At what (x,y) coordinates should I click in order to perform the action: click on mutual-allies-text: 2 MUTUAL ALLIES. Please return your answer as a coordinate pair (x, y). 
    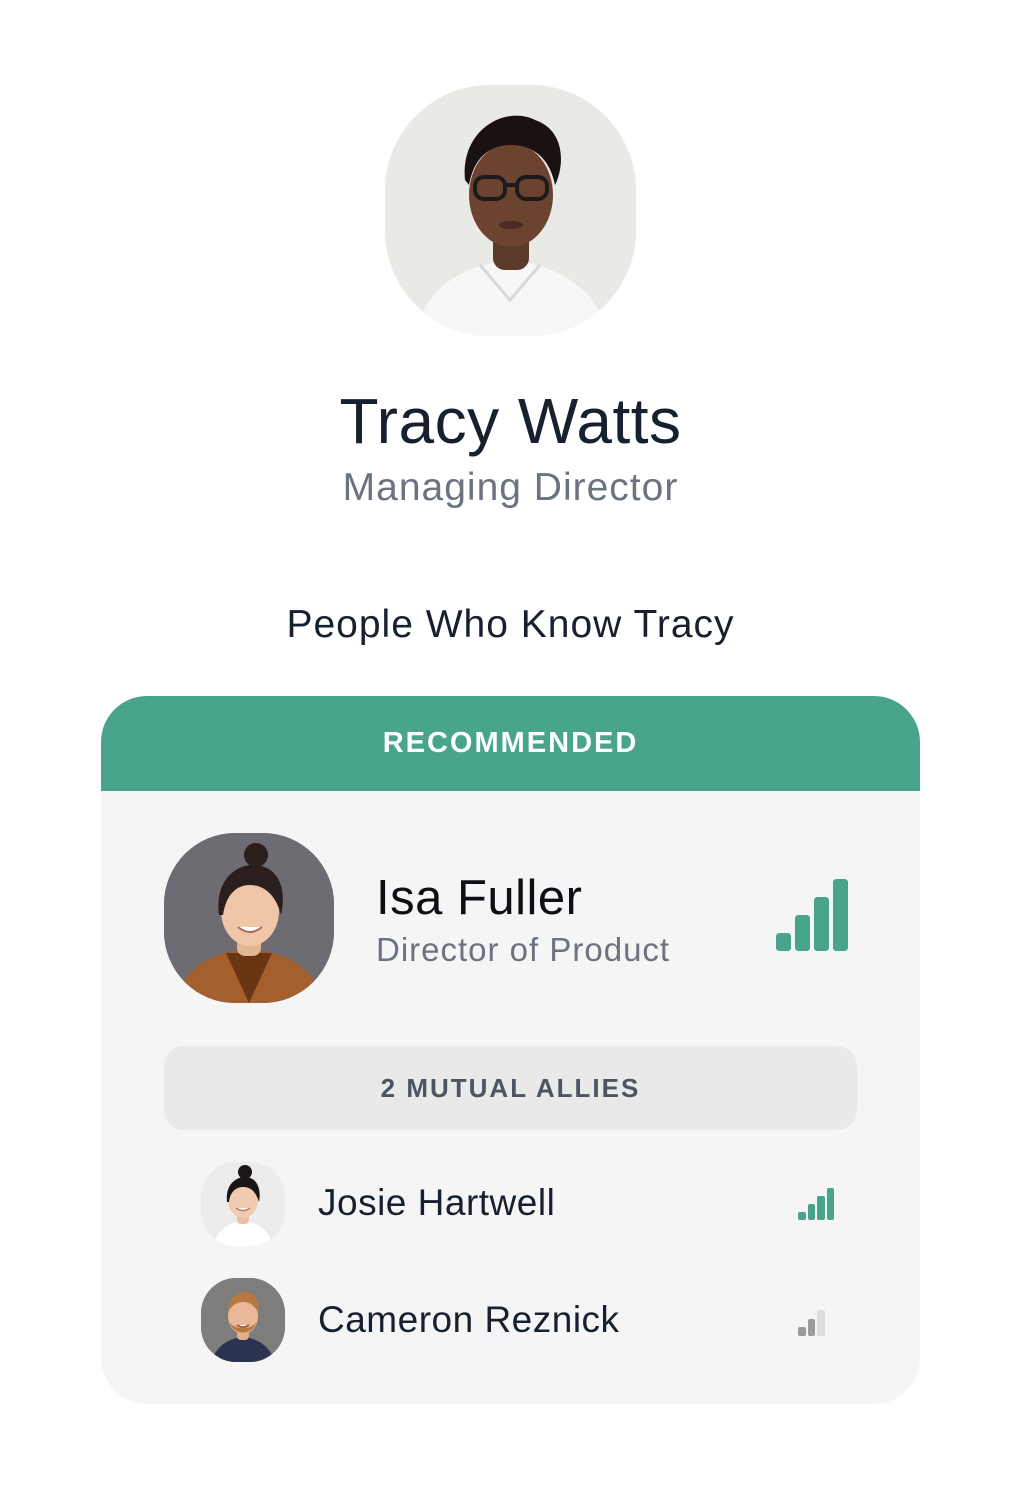
    Looking at the image, I should click on (510, 1087).